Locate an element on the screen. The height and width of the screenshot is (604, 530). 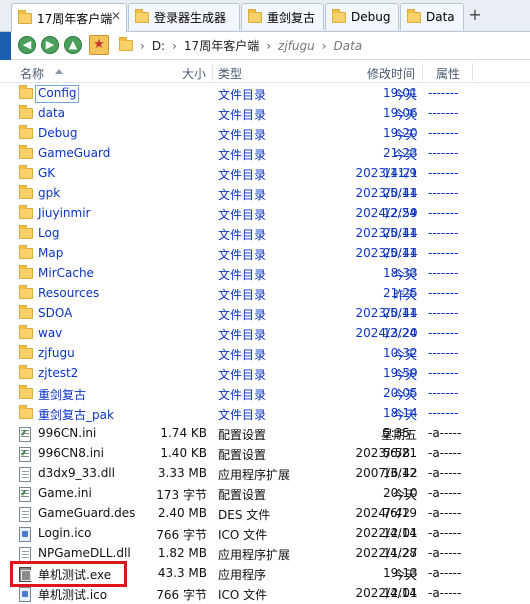
breadcrumb-drive: D: is located at coordinates (158, 46).